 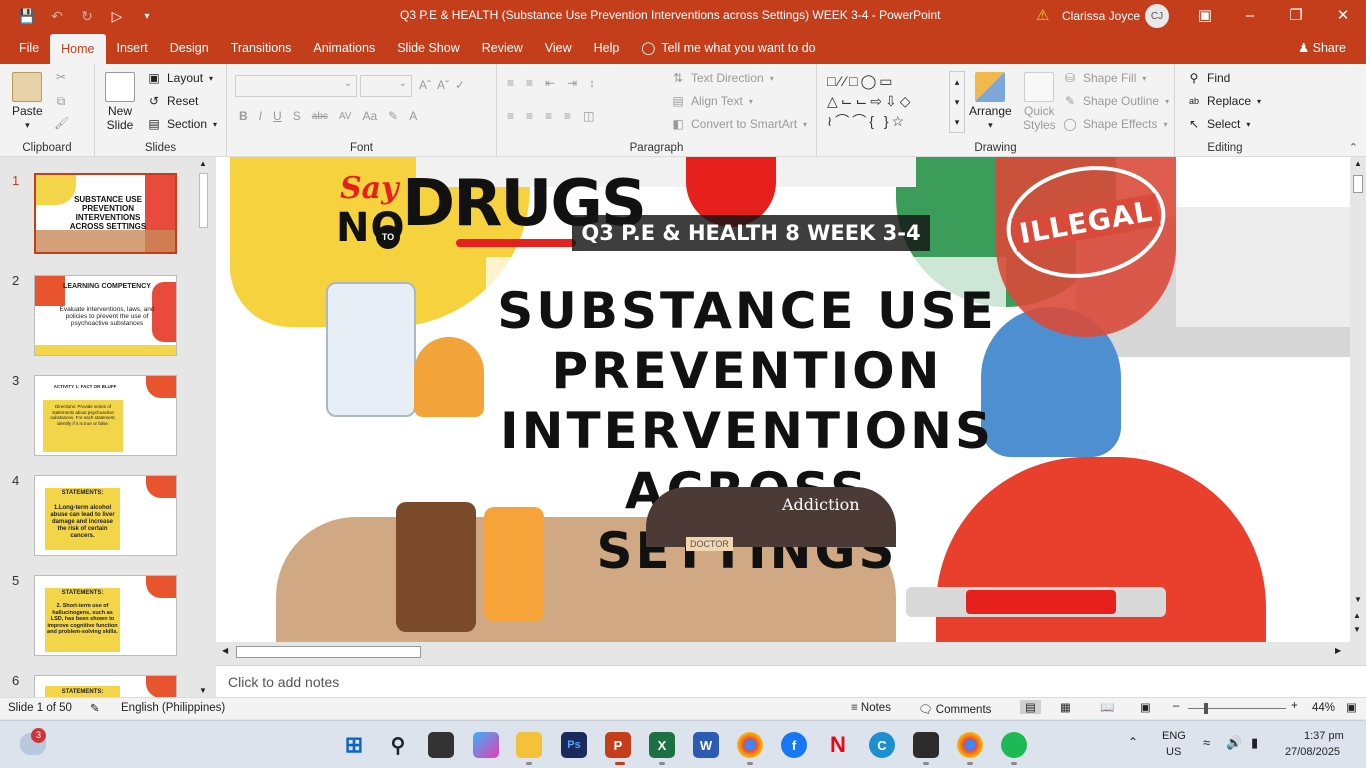 What do you see at coordinates (954, 709) in the screenshot?
I see `comments-button: 🗨 Comments` at bounding box center [954, 709].